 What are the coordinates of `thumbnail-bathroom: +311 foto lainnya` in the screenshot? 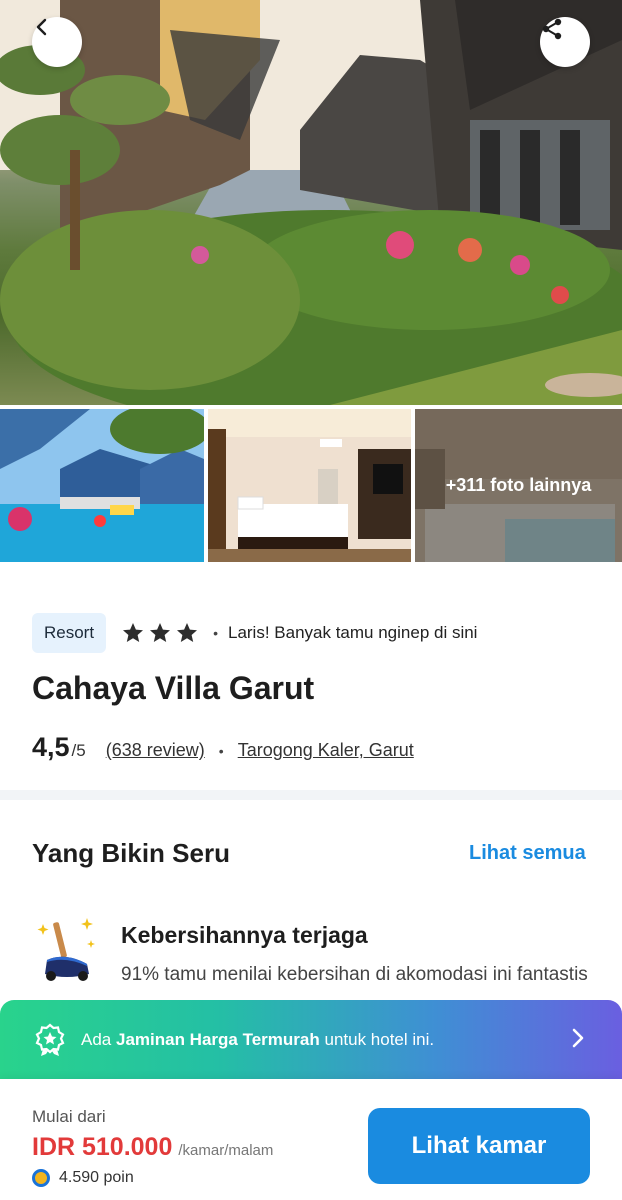 It's located at (518, 485).